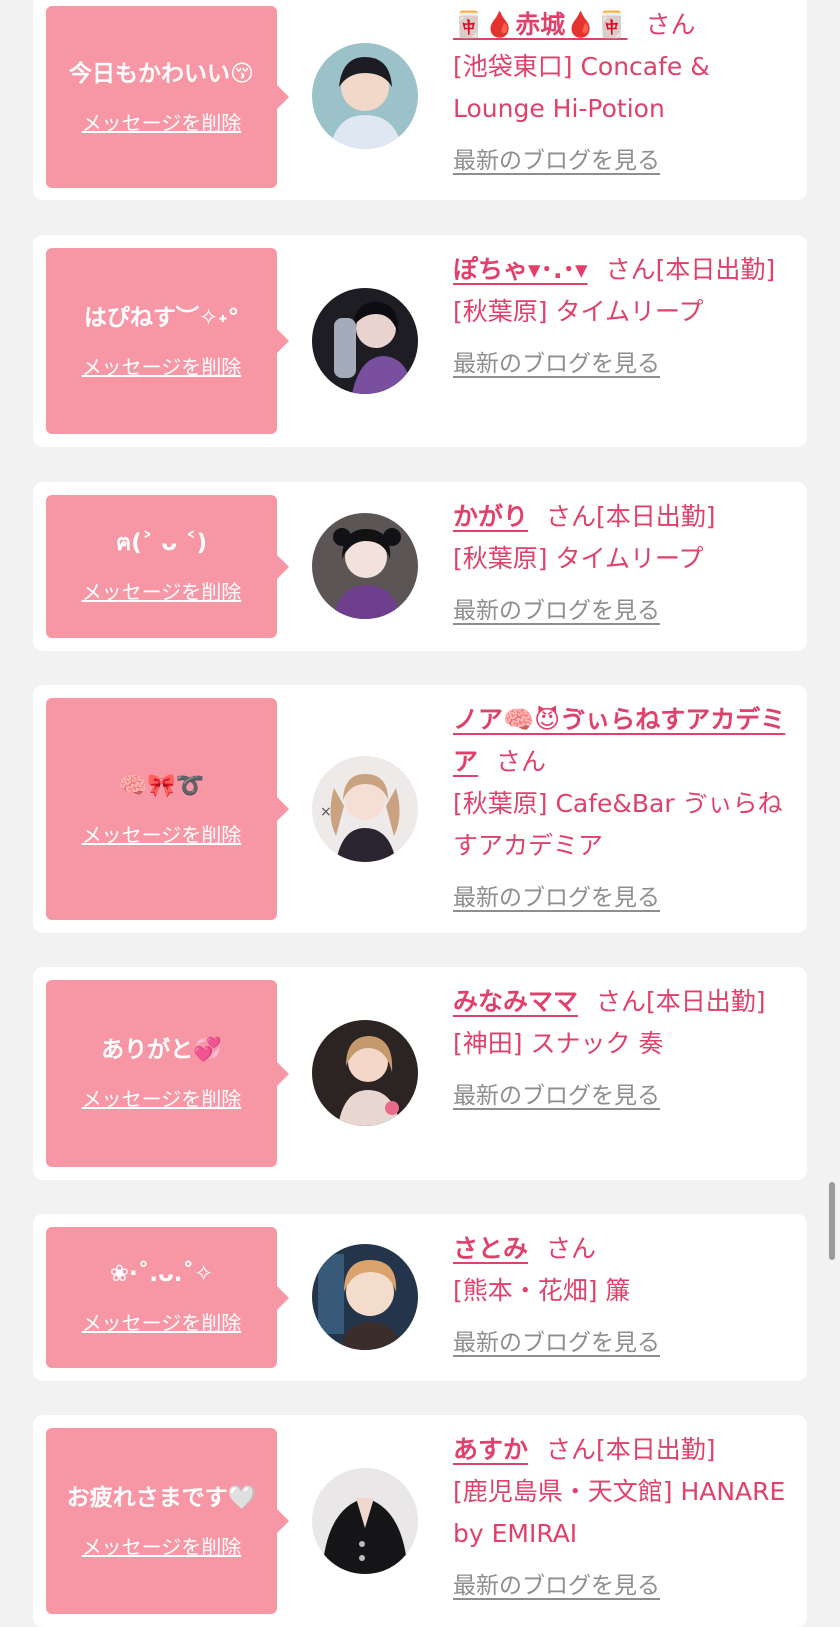 The height and width of the screenshot is (1627, 840). Describe the element at coordinates (365, 809) in the screenshot. I see `avatar: ×` at that location.